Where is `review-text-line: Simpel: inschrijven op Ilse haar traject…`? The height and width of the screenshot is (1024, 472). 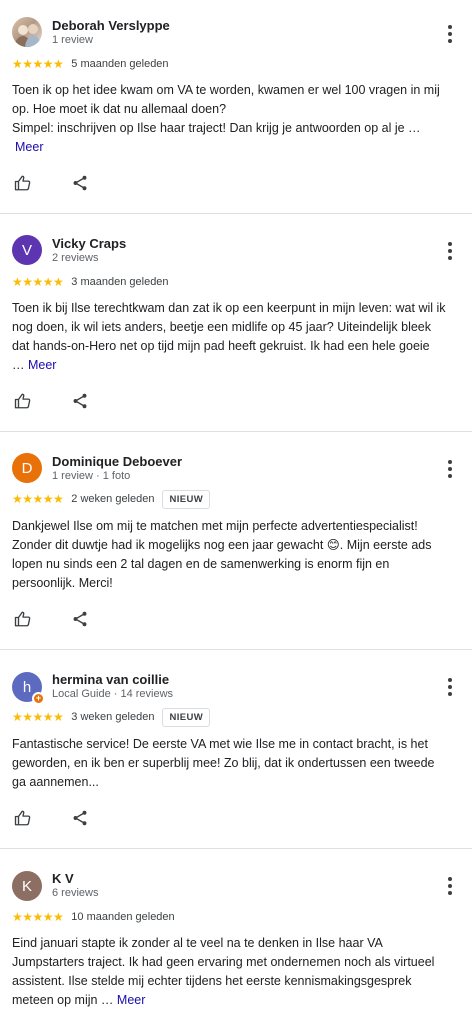
review-text-line: Simpel: inschrijven op Ilse haar traject… is located at coordinates (216, 128).